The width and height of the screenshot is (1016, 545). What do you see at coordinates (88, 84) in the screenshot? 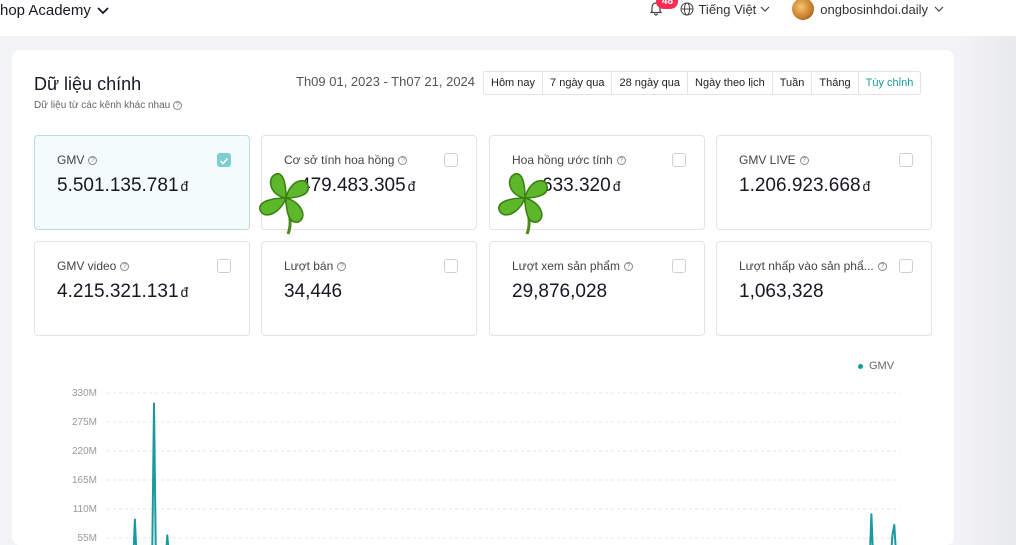
I see `section-title: Dữ liệu chính` at bounding box center [88, 84].